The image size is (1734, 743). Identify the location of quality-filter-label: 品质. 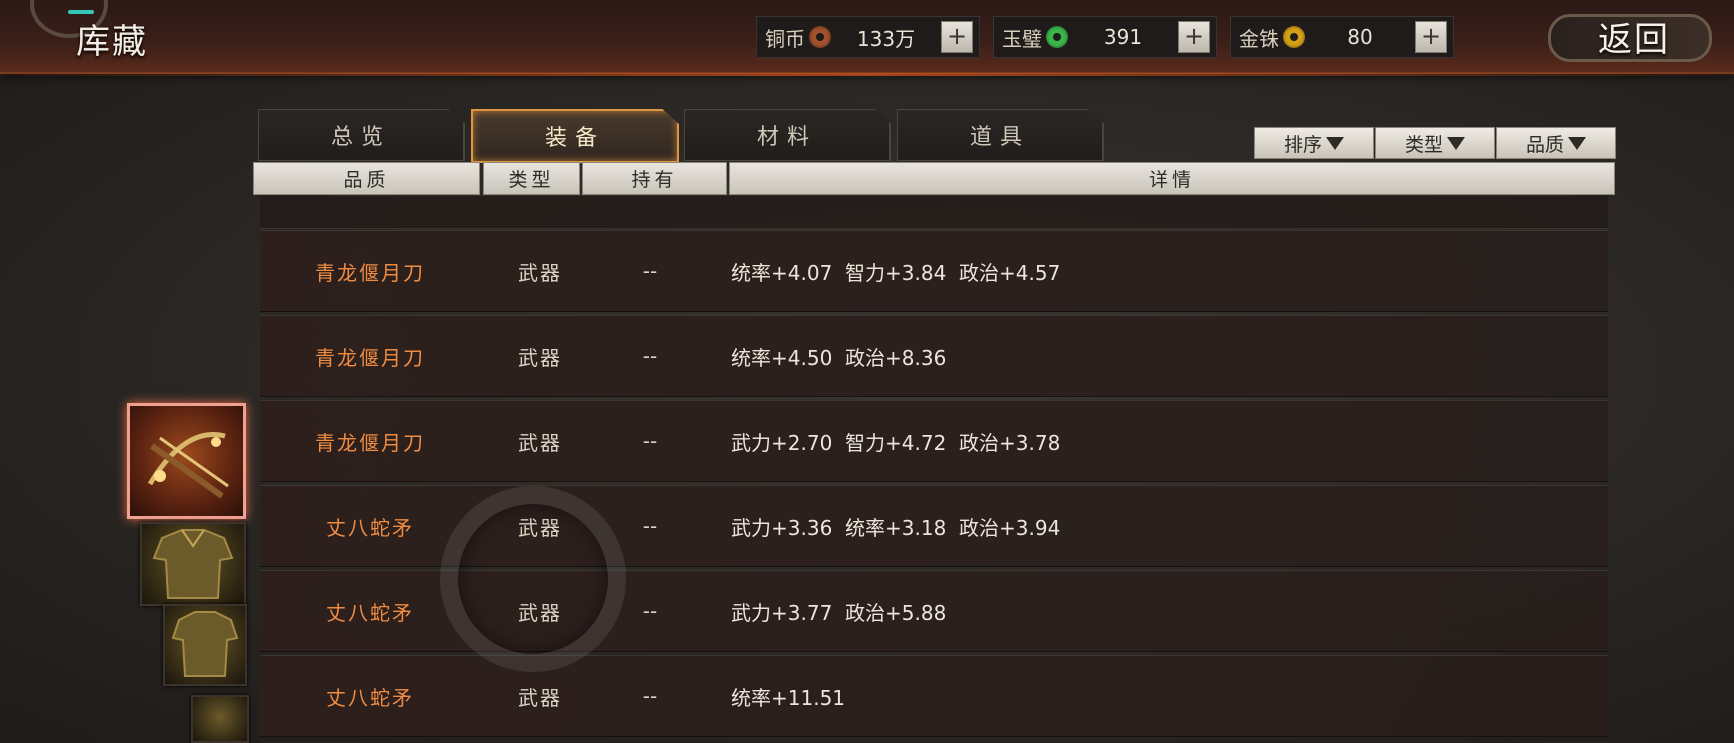
(1544, 144).